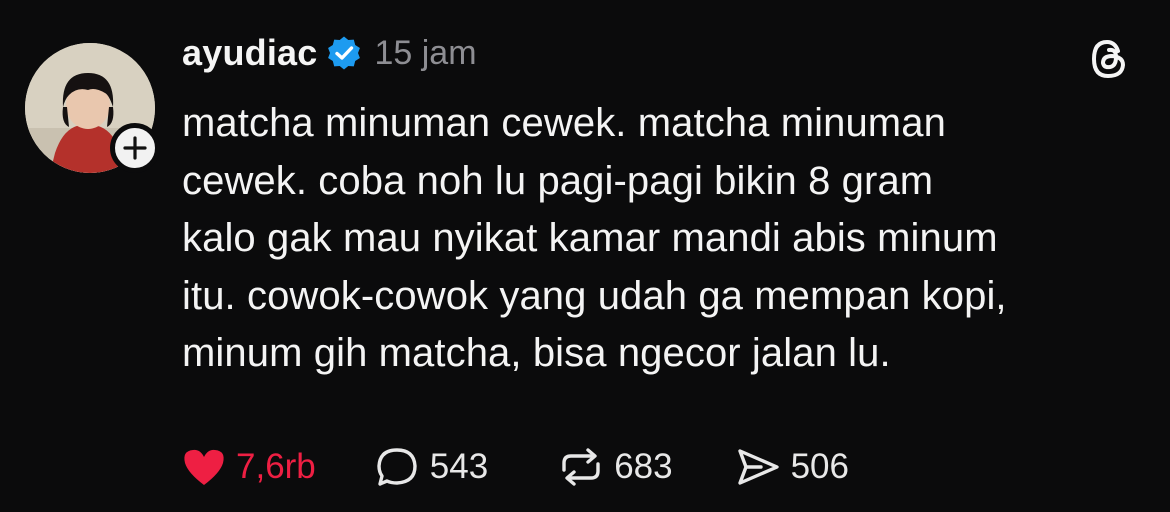 The height and width of the screenshot is (512, 1170). What do you see at coordinates (515, 467) in the screenshot?
I see `action-bar: 7,6rb 543 683 506` at bounding box center [515, 467].